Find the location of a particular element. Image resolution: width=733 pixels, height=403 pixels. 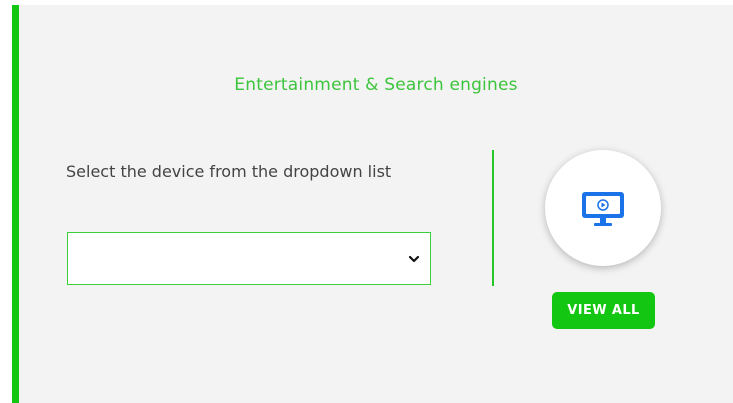

monitor-play-icon is located at coordinates (603, 209).